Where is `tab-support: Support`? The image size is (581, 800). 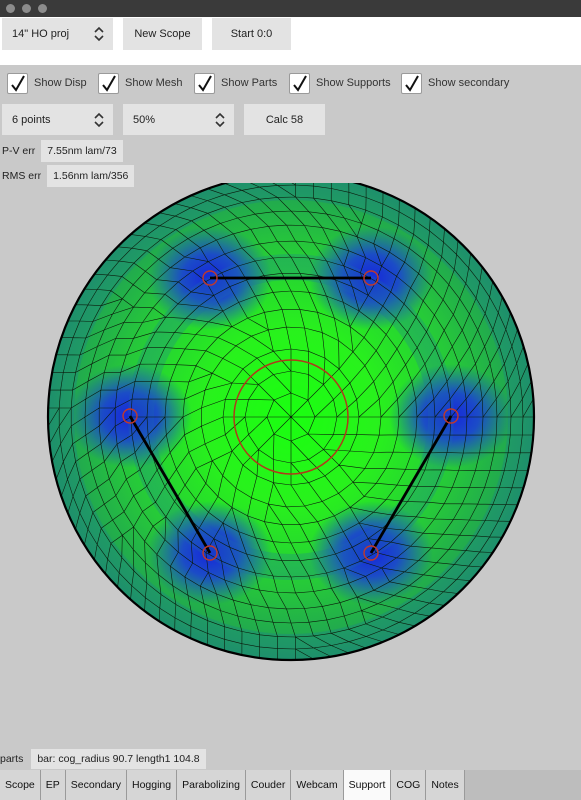 tab-support: Support is located at coordinates (367, 785).